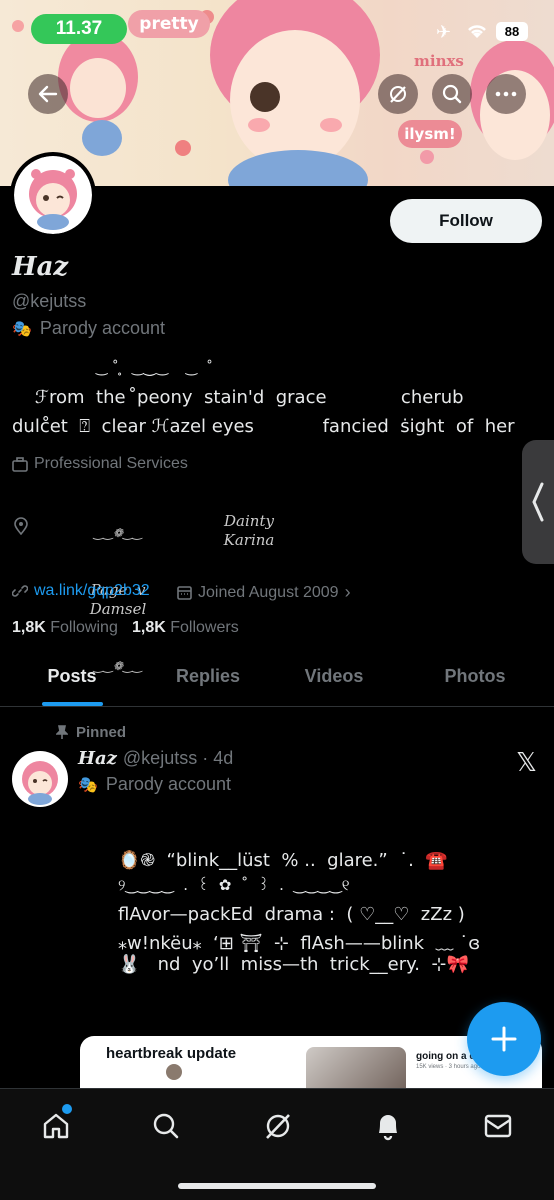 The width and height of the screenshot is (554, 1200). I want to click on plus-icon, so click(504, 1039).